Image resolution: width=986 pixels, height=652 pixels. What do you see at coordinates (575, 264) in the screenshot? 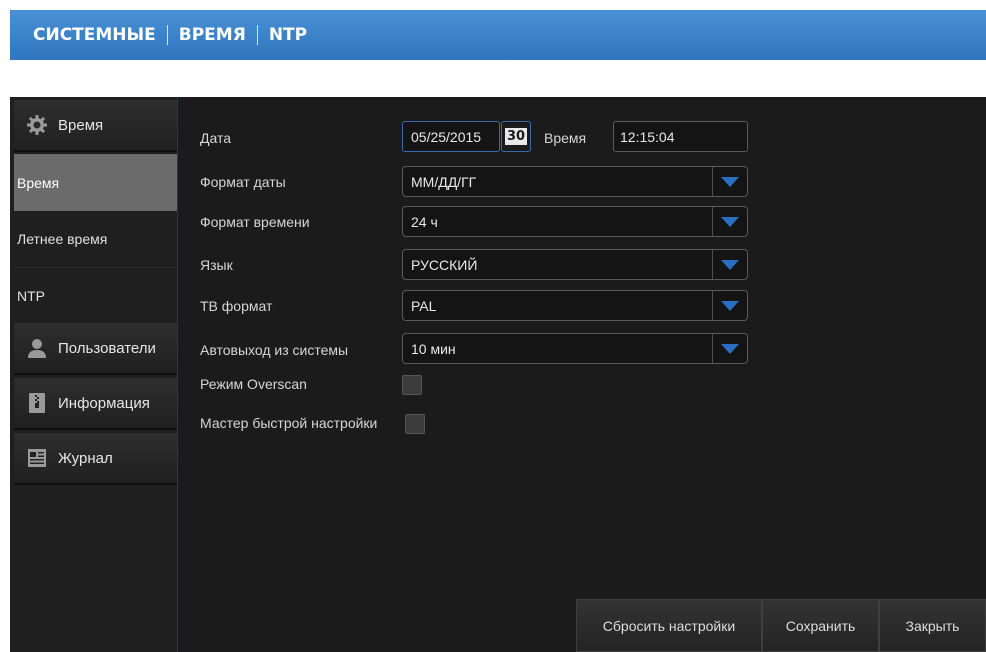
I see `language-dropdown: РУССКИЙ` at bounding box center [575, 264].